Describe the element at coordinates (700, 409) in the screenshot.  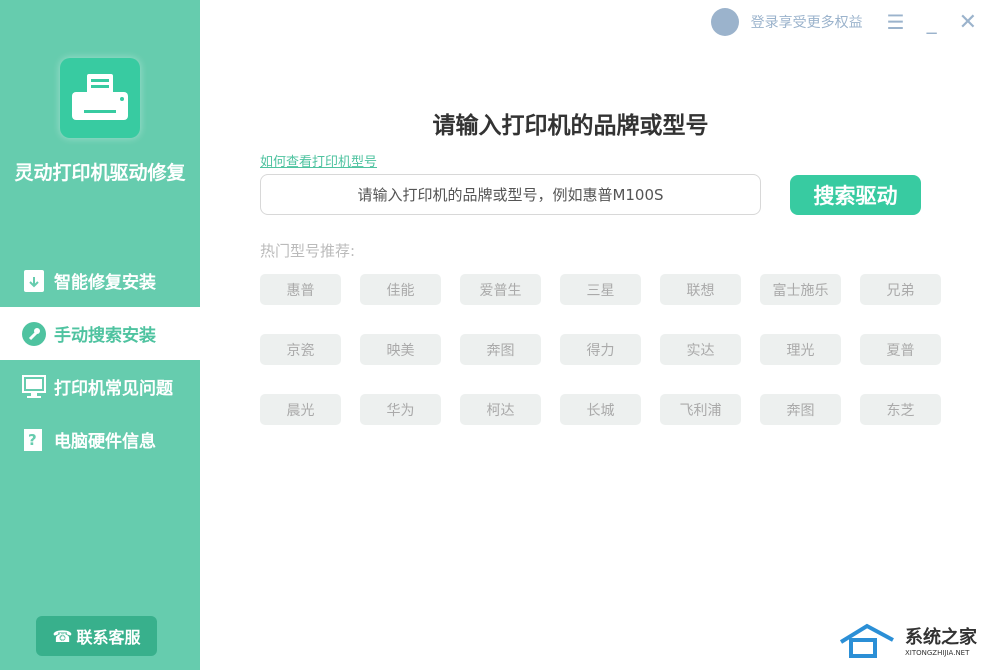
I see `brand-tag: 飞利浦` at that location.